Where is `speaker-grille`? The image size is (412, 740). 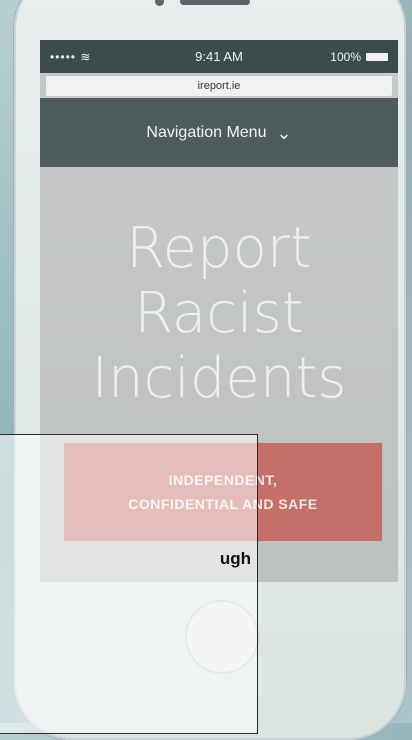 speaker-grille is located at coordinates (215, 2).